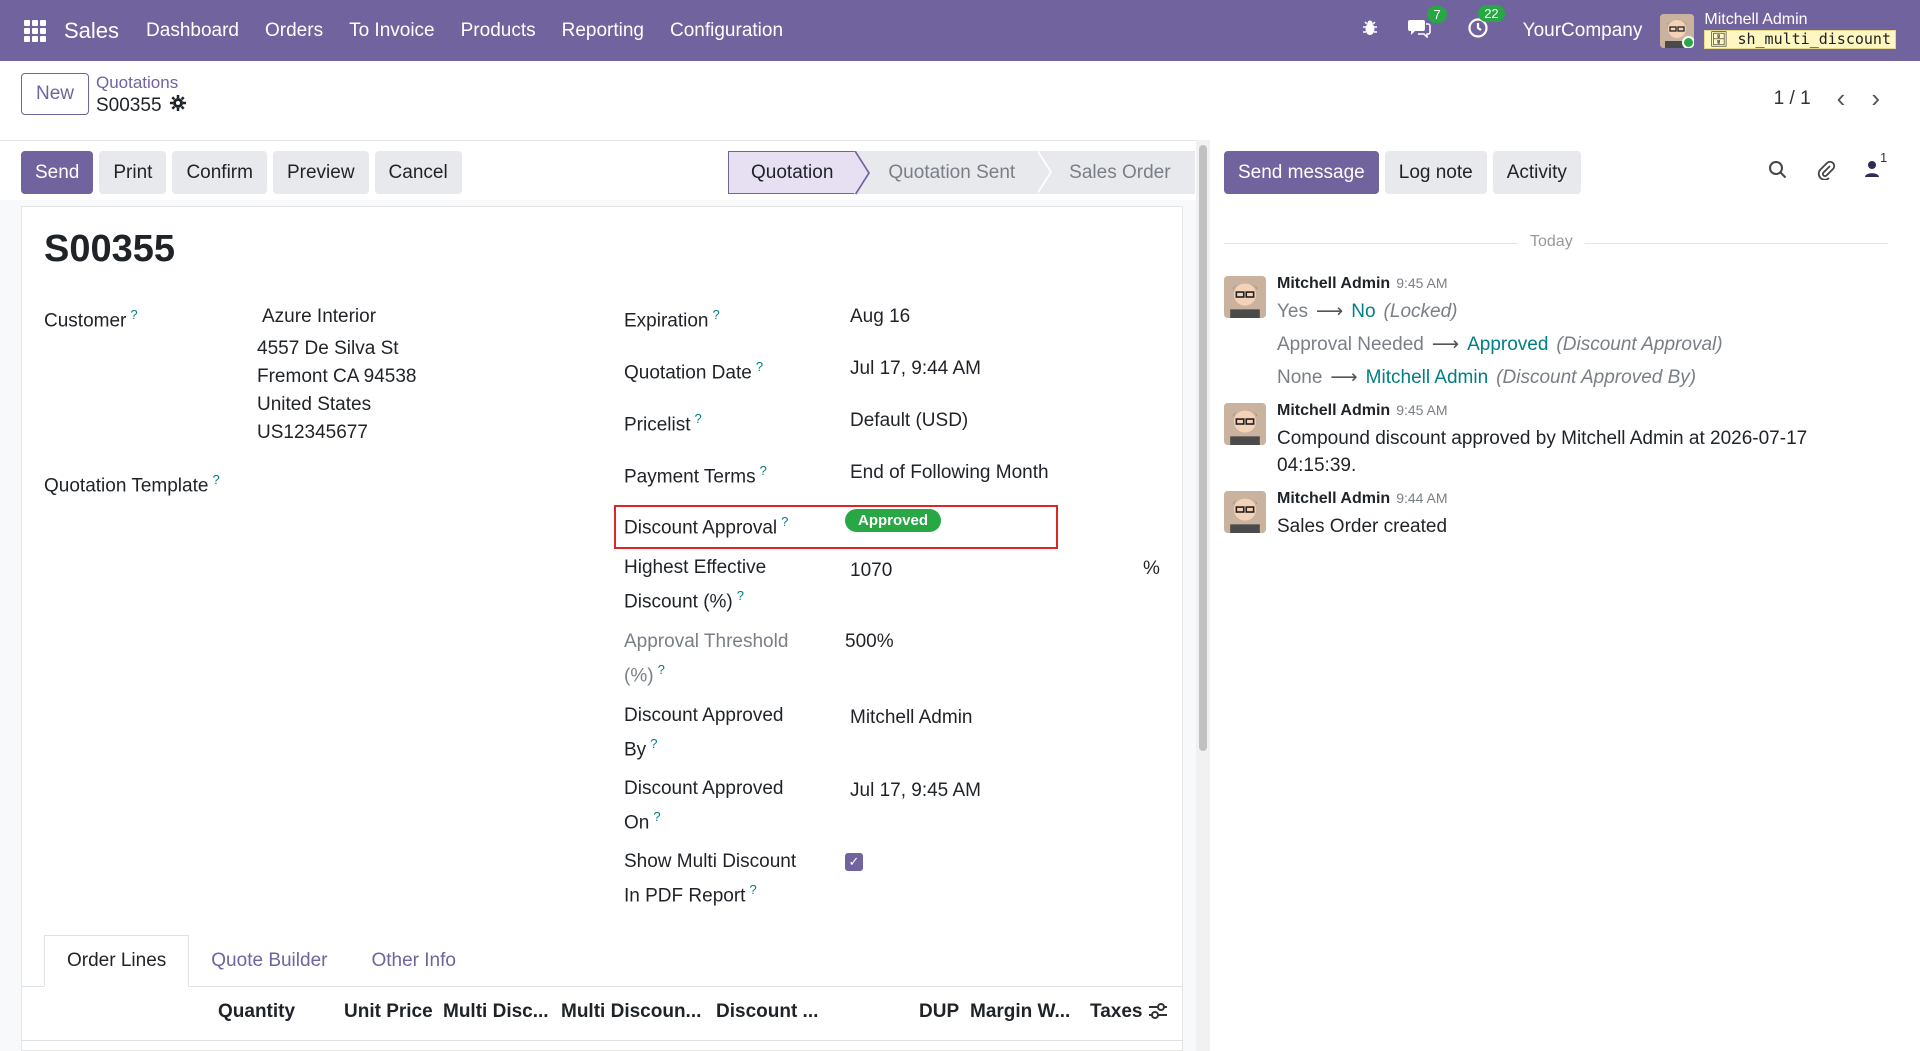  What do you see at coordinates (1203, 448) in the screenshot?
I see `form-scrollbar-thumb` at bounding box center [1203, 448].